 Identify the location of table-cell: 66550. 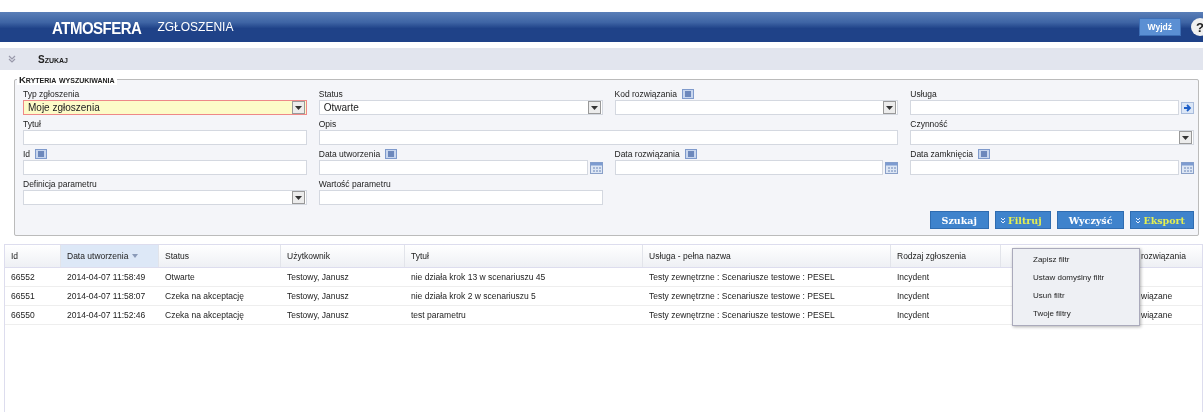
(23, 315).